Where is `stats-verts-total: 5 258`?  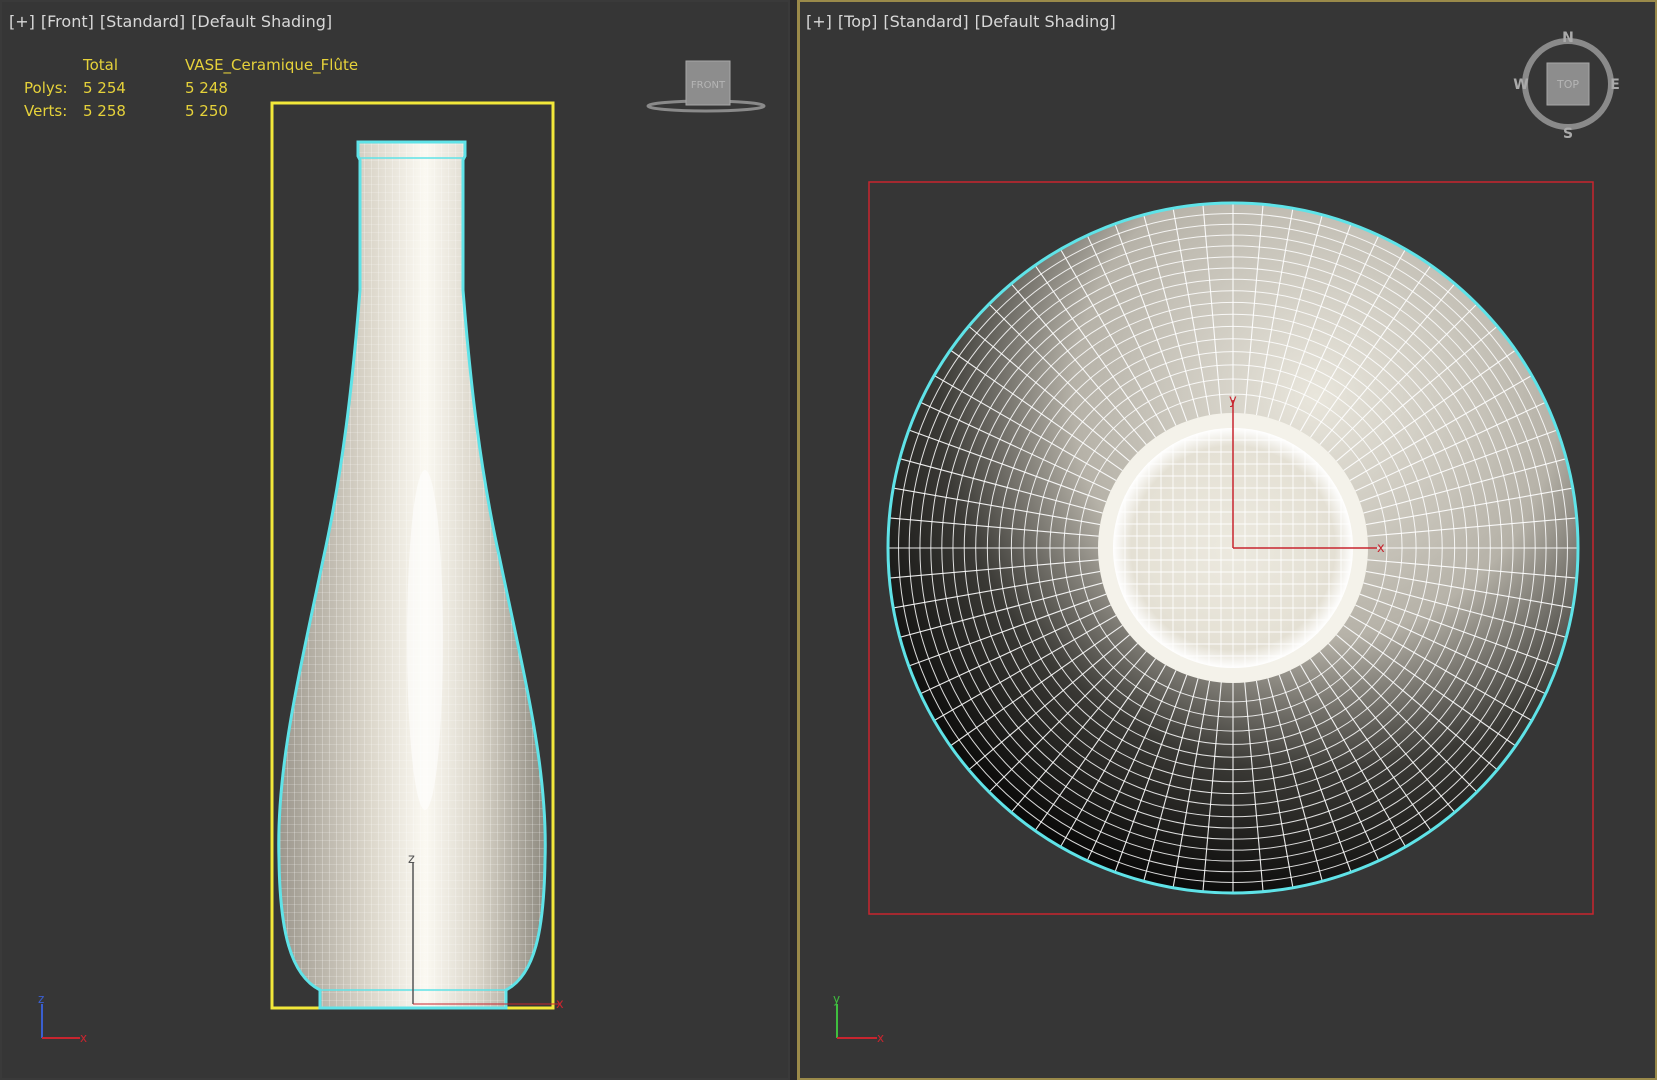 stats-verts-total: 5 258 is located at coordinates (104, 111).